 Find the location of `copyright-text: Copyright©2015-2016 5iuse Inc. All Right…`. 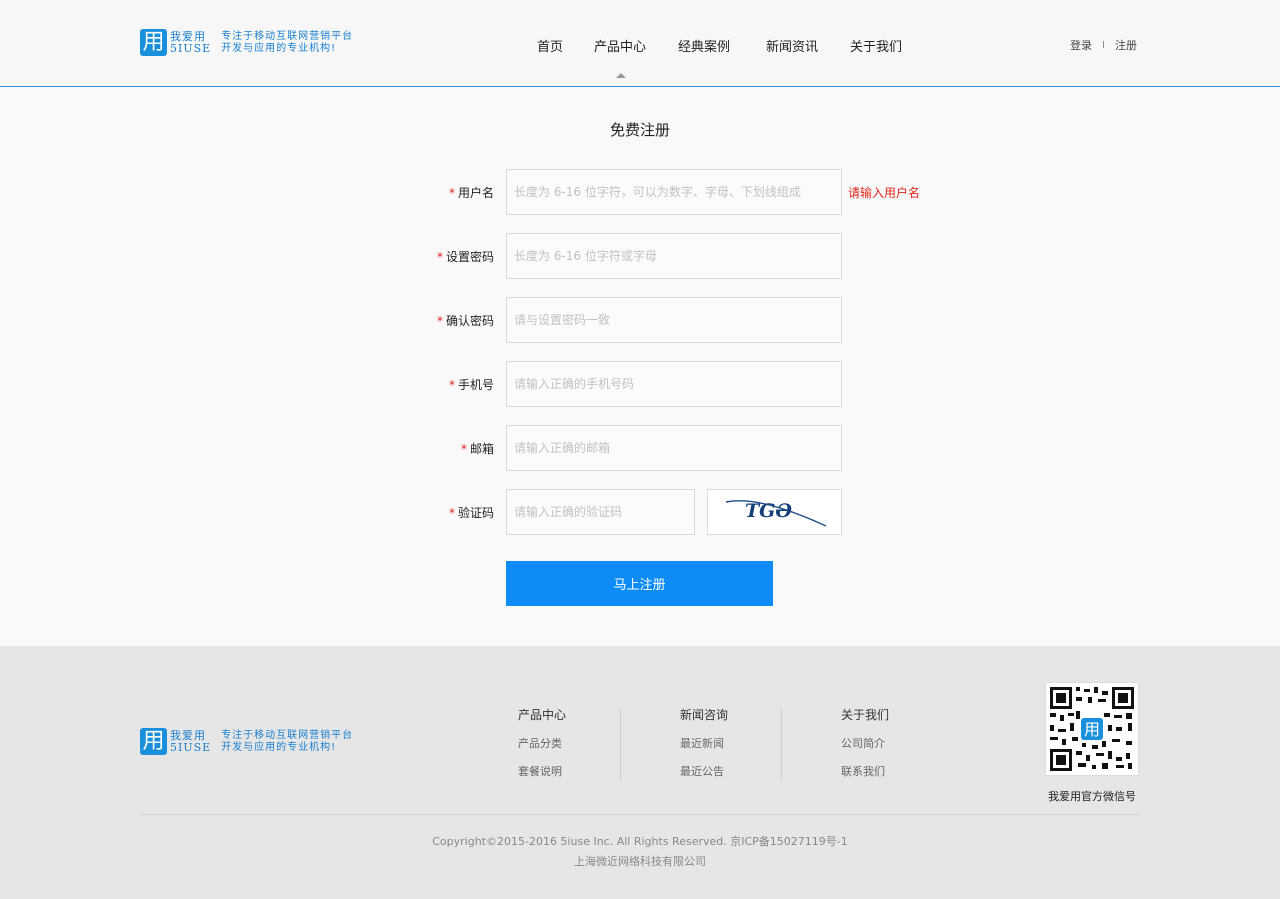

copyright-text: Copyright©2015-2016 5iuse Inc. All Right… is located at coordinates (640, 841).